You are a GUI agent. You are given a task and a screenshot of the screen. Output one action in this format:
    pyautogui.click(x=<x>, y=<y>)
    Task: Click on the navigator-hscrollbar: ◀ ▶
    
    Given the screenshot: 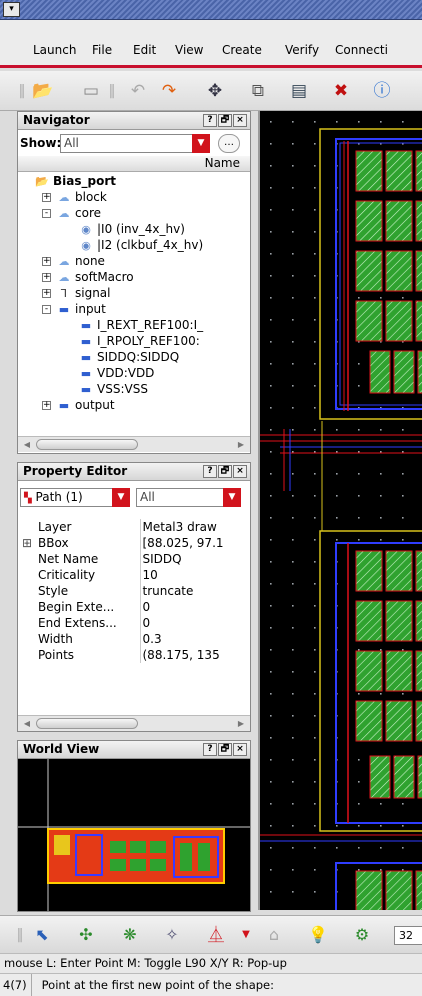 What is the action you would take?
    pyautogui.click(x=134, y=444)
    